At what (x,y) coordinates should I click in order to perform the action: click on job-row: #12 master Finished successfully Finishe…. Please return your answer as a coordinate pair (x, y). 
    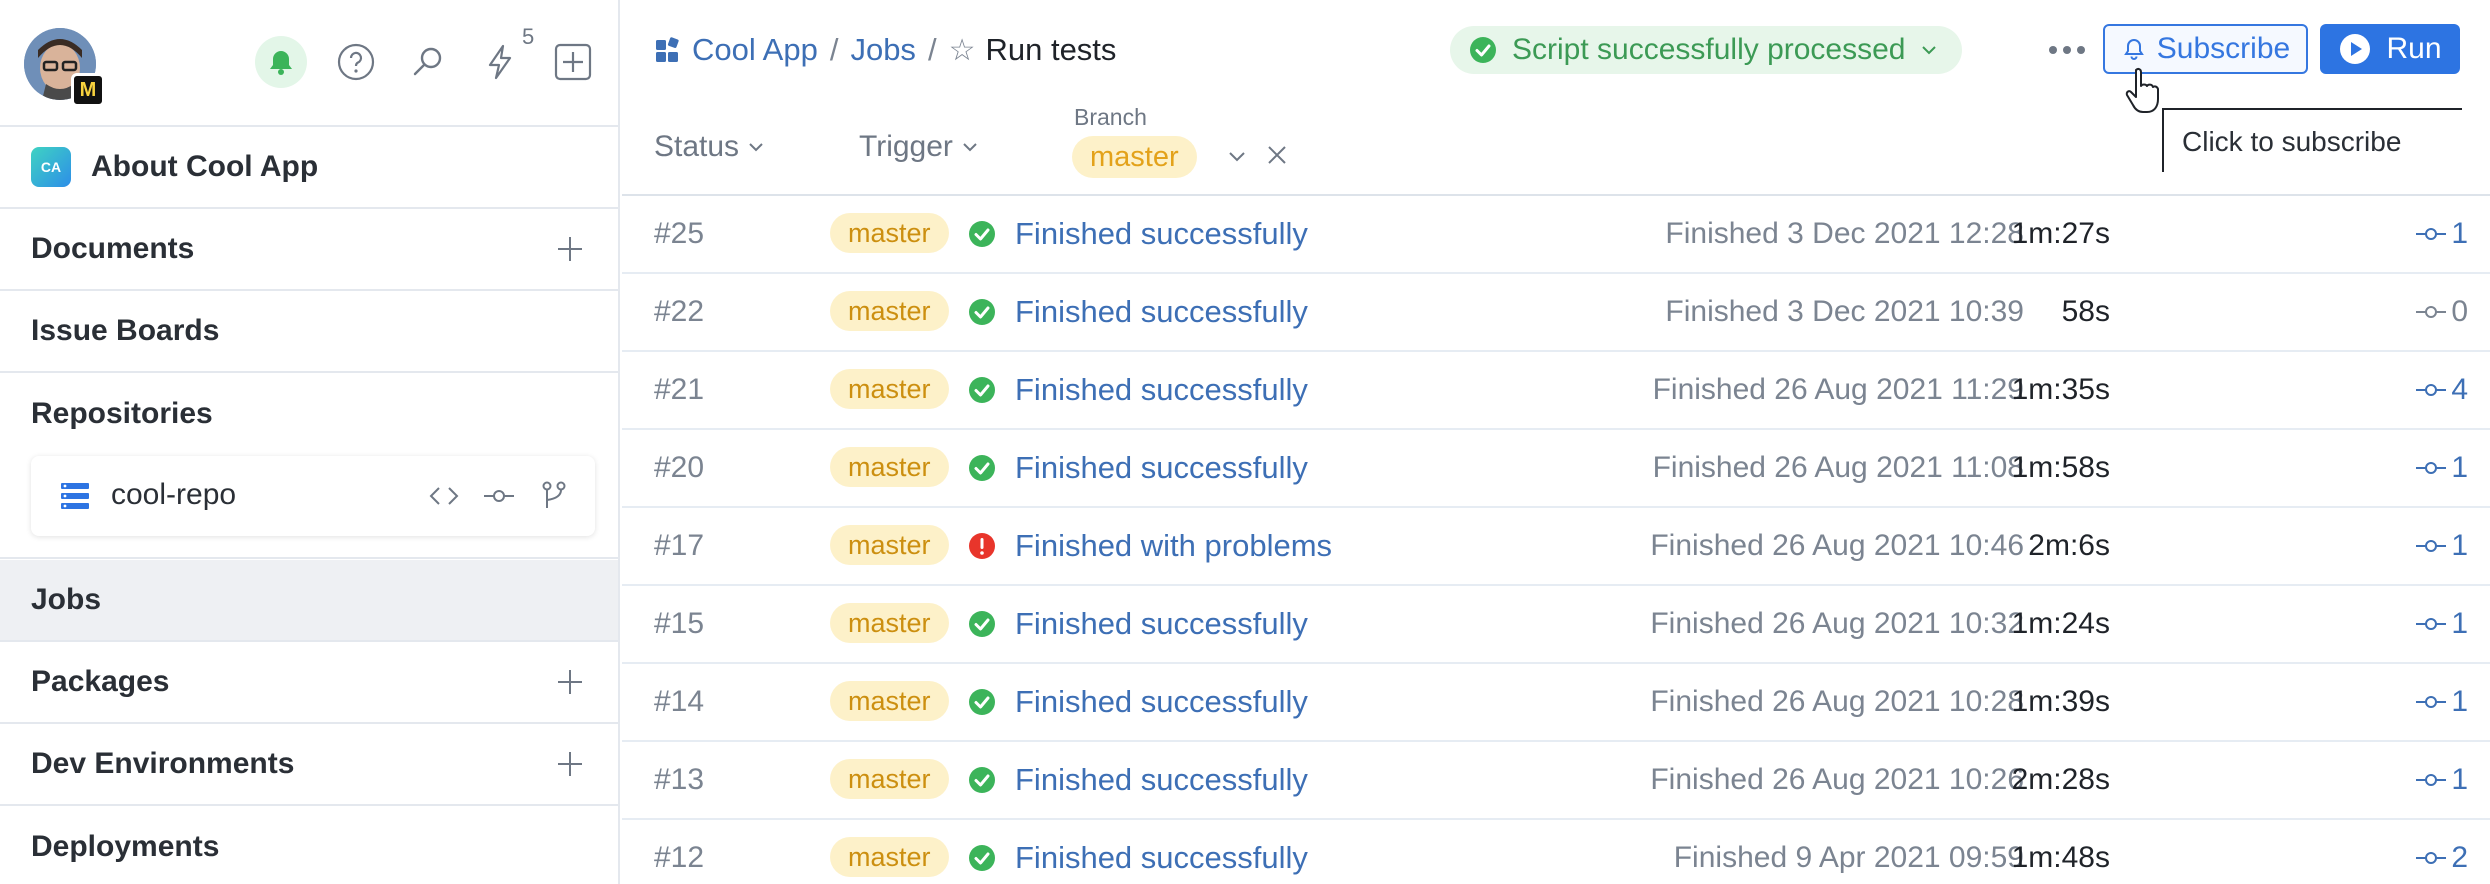
    Looking at the image, I should click on (1556, 852).